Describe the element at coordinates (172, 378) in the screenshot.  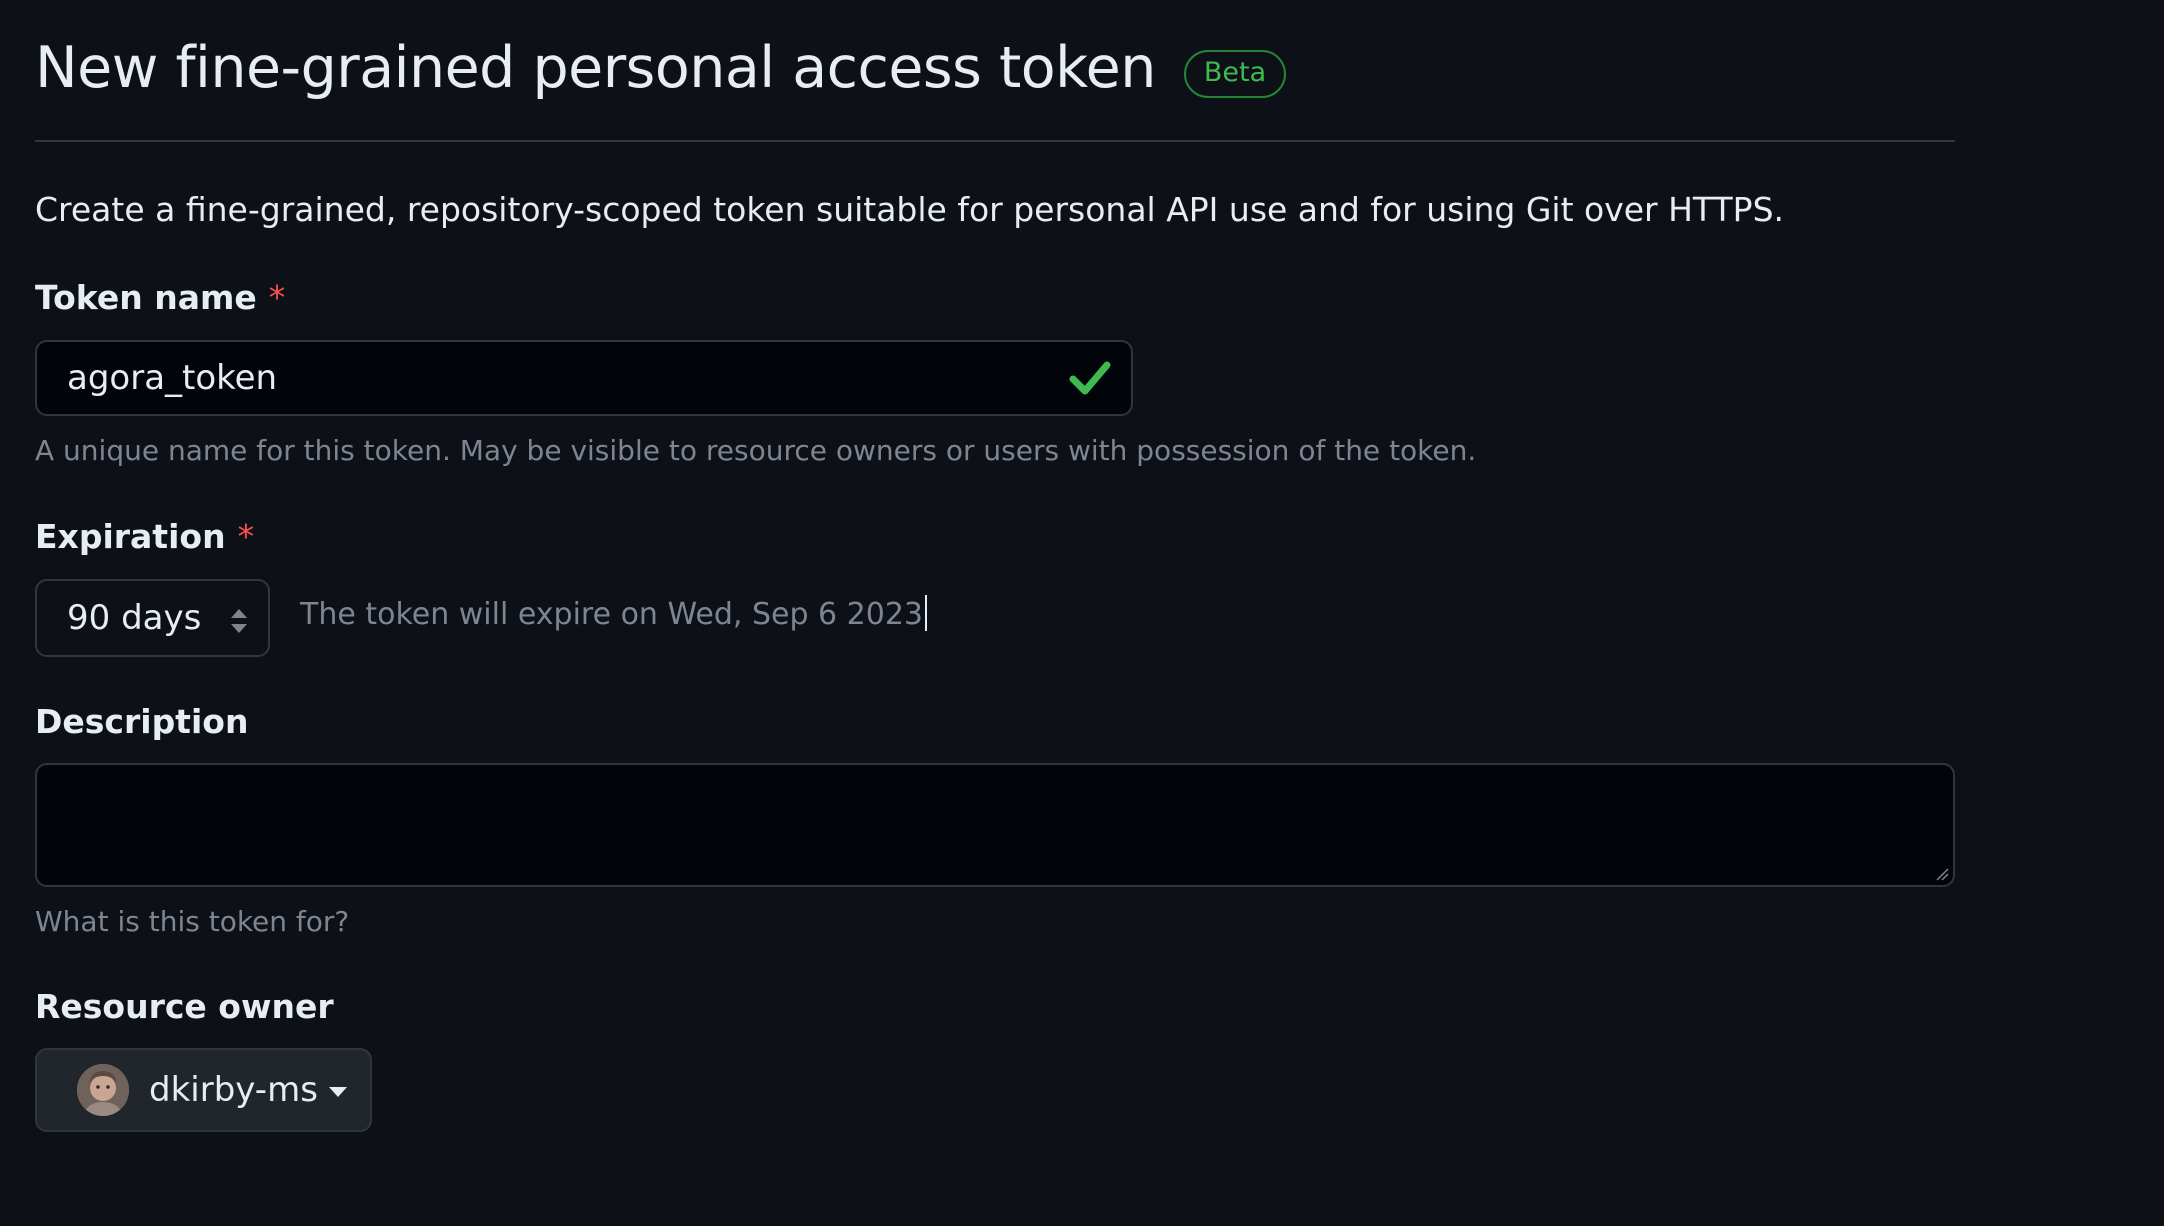
I see `token-name-value: agora_token` at that location.